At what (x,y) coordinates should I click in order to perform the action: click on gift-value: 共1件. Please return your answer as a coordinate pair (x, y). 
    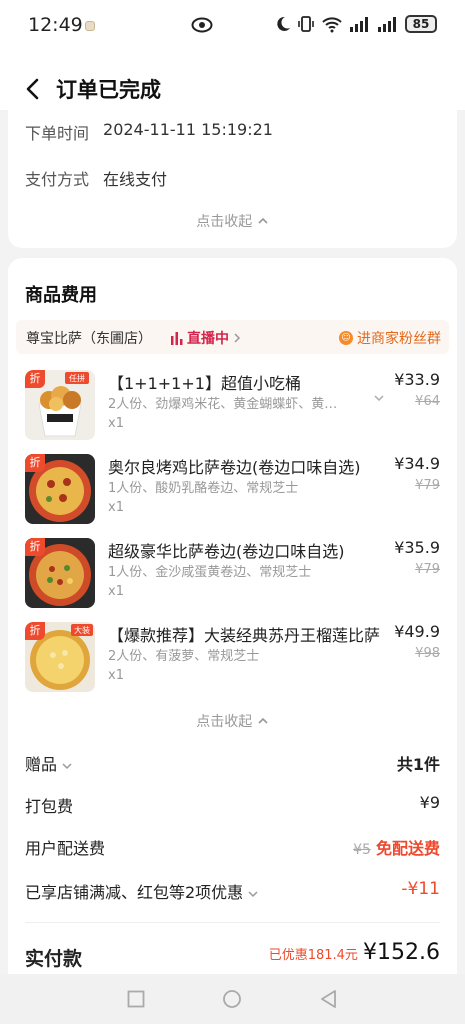
    Looking at the image, I should click on (418, 764).